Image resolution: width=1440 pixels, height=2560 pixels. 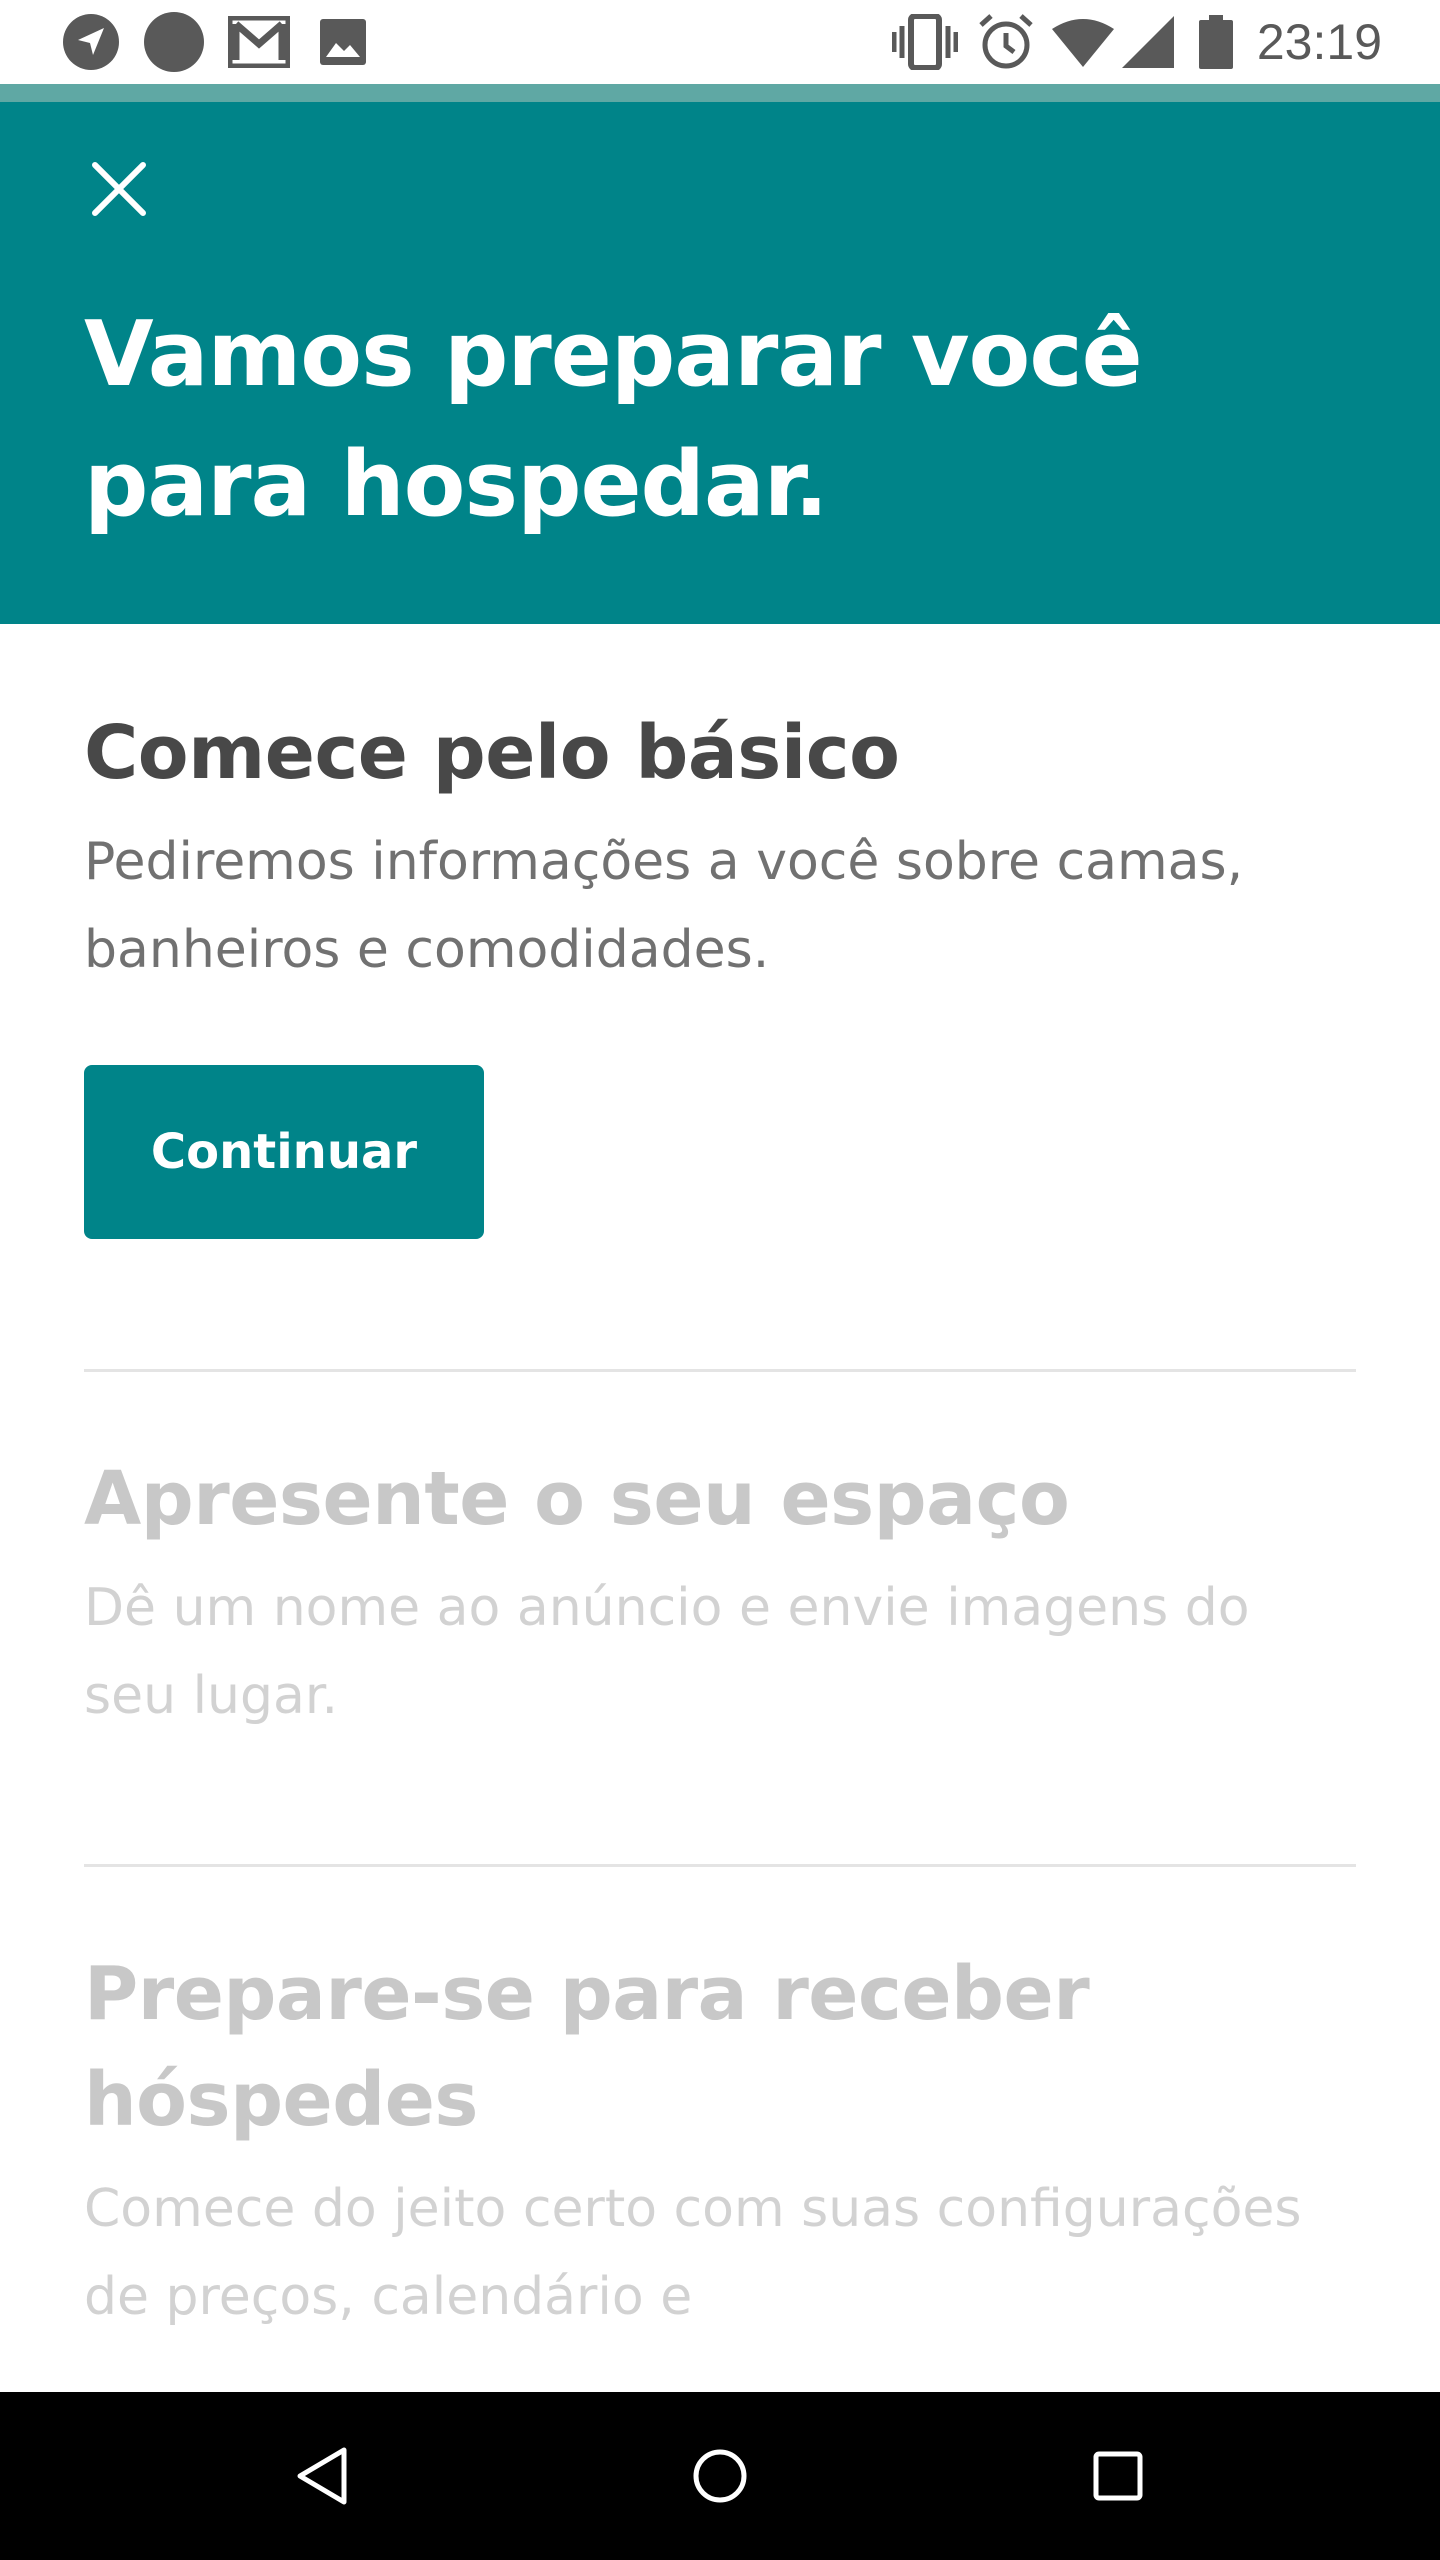 I want to click on signal-icon, so click(x=1148, y=42).